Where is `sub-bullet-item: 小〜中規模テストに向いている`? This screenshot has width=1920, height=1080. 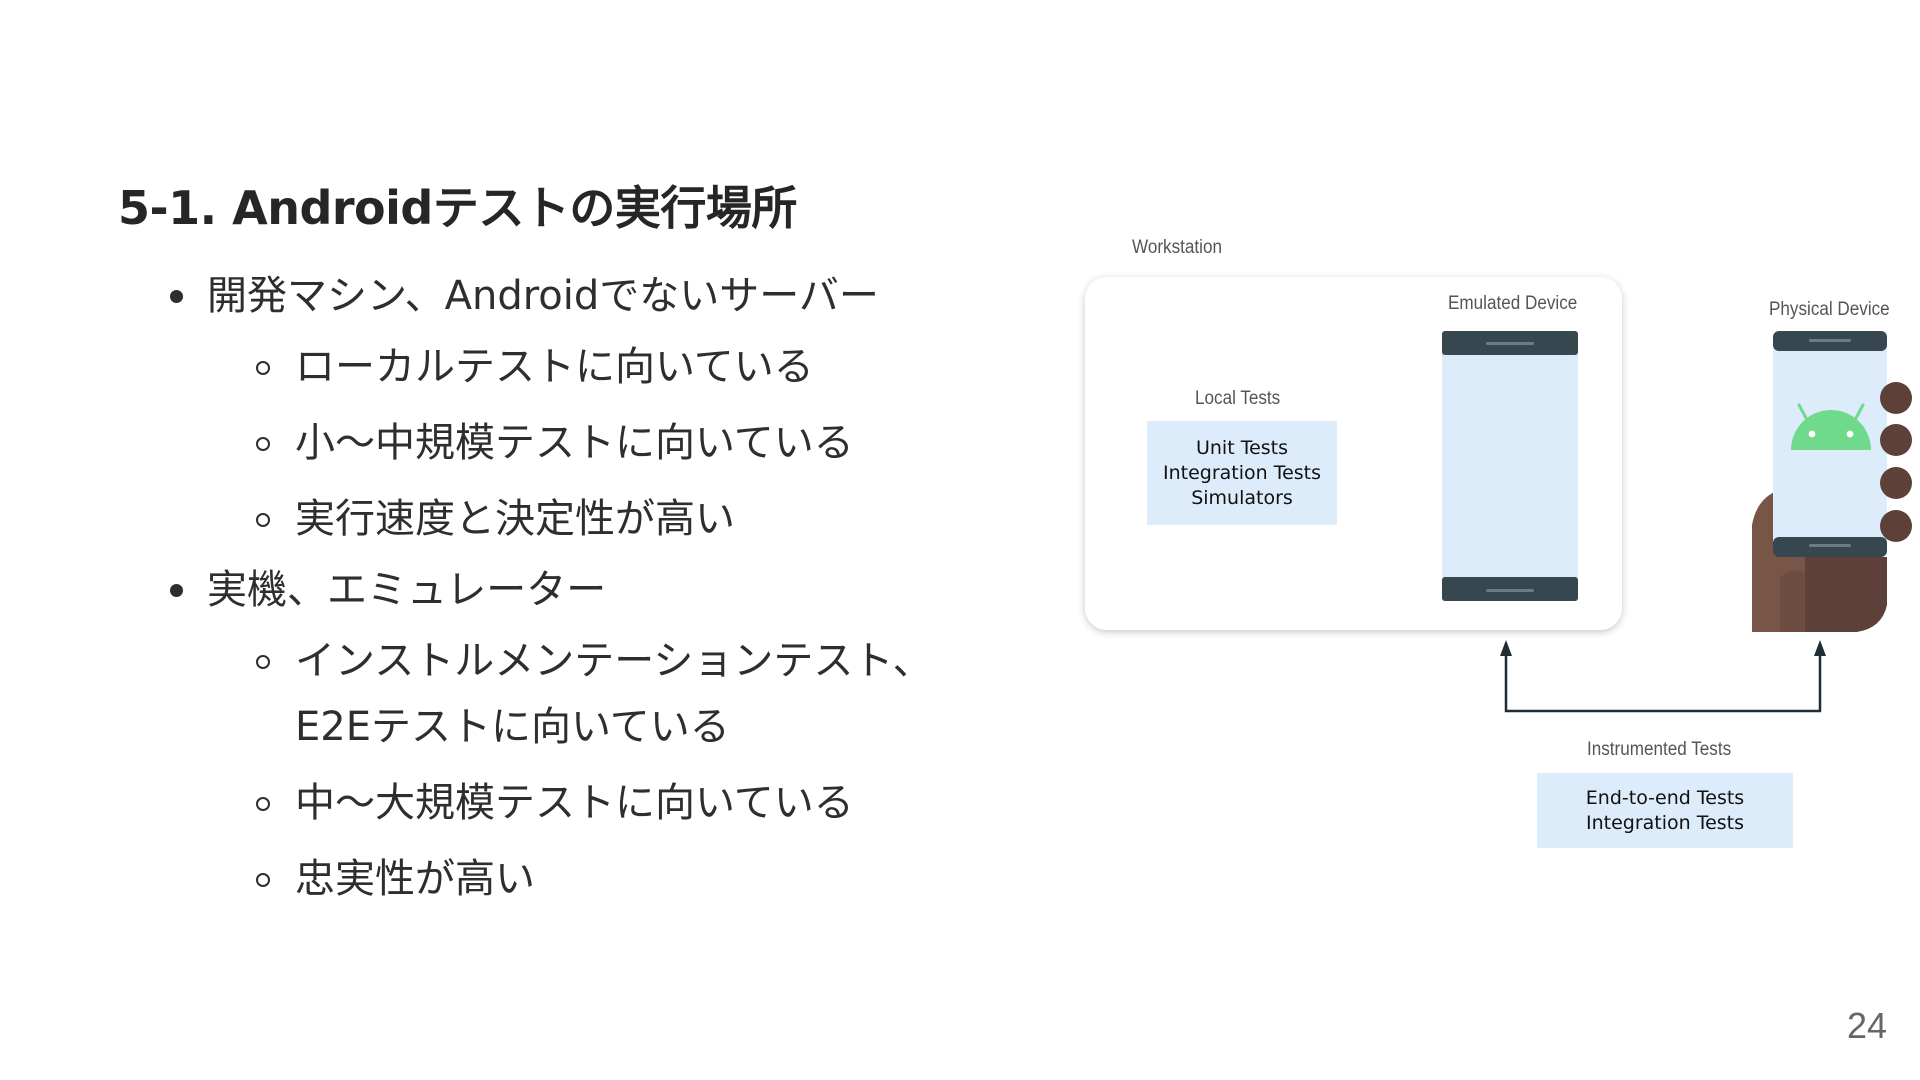
sub-bullet-item: 小〜中規模テストに向いている is located at coordinates (576, 443).